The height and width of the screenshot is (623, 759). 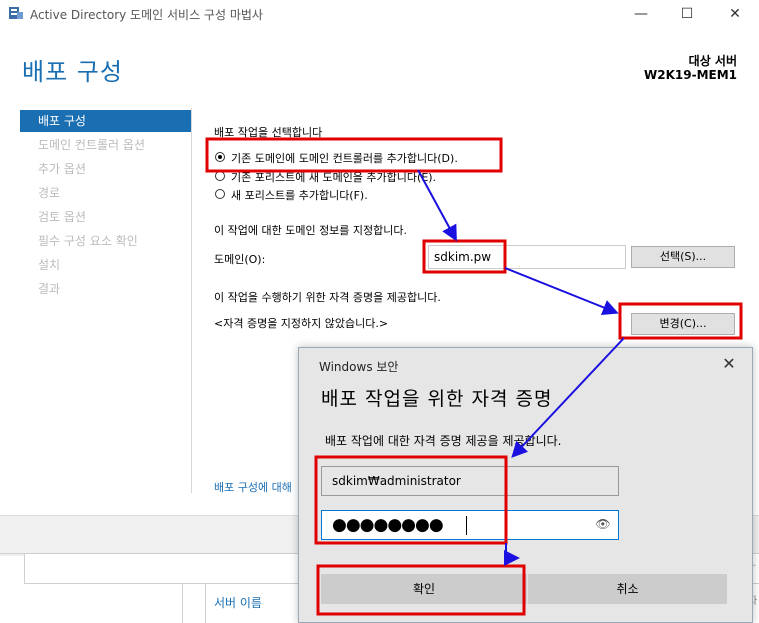 What do you see at coordinates (388, 525) in the screenshot?
I see `password-mask: ●●●●●●●●` at bounding box center [388, 525].